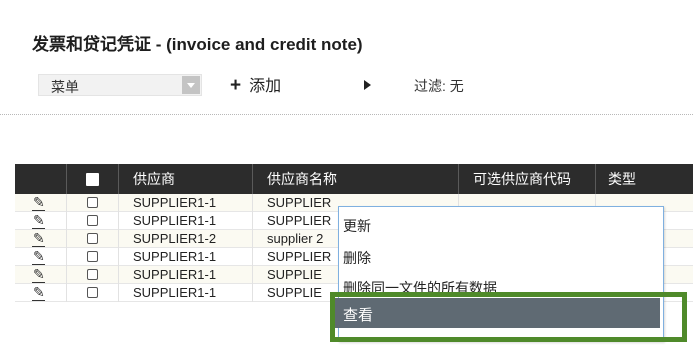 Image resolution: width=693 pixels, height=345 pixels. I want to click on add-button-label: 添加, so click(265, 86).